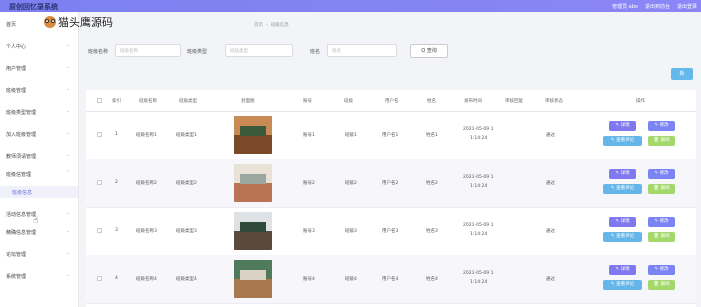  Describe the element at coordinates (259, 50) in the screenshot. I see `class-type-input: 班级类型` at that location.